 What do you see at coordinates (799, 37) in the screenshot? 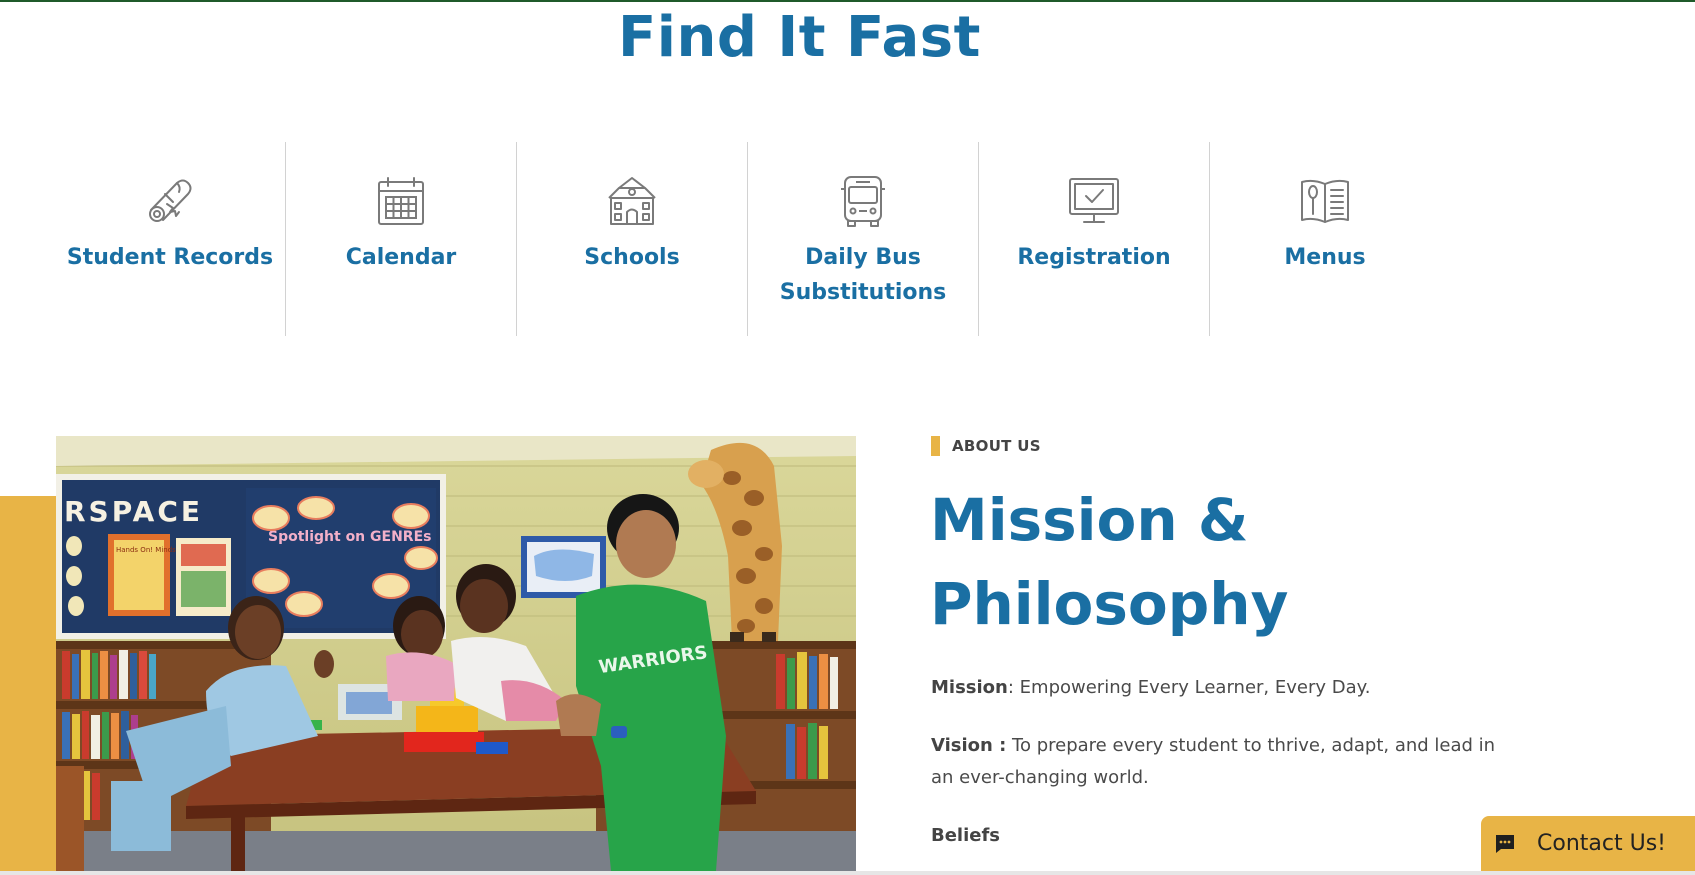
I see `find-it-fast-title: Find It Fast` at bounding box center [799, 37].